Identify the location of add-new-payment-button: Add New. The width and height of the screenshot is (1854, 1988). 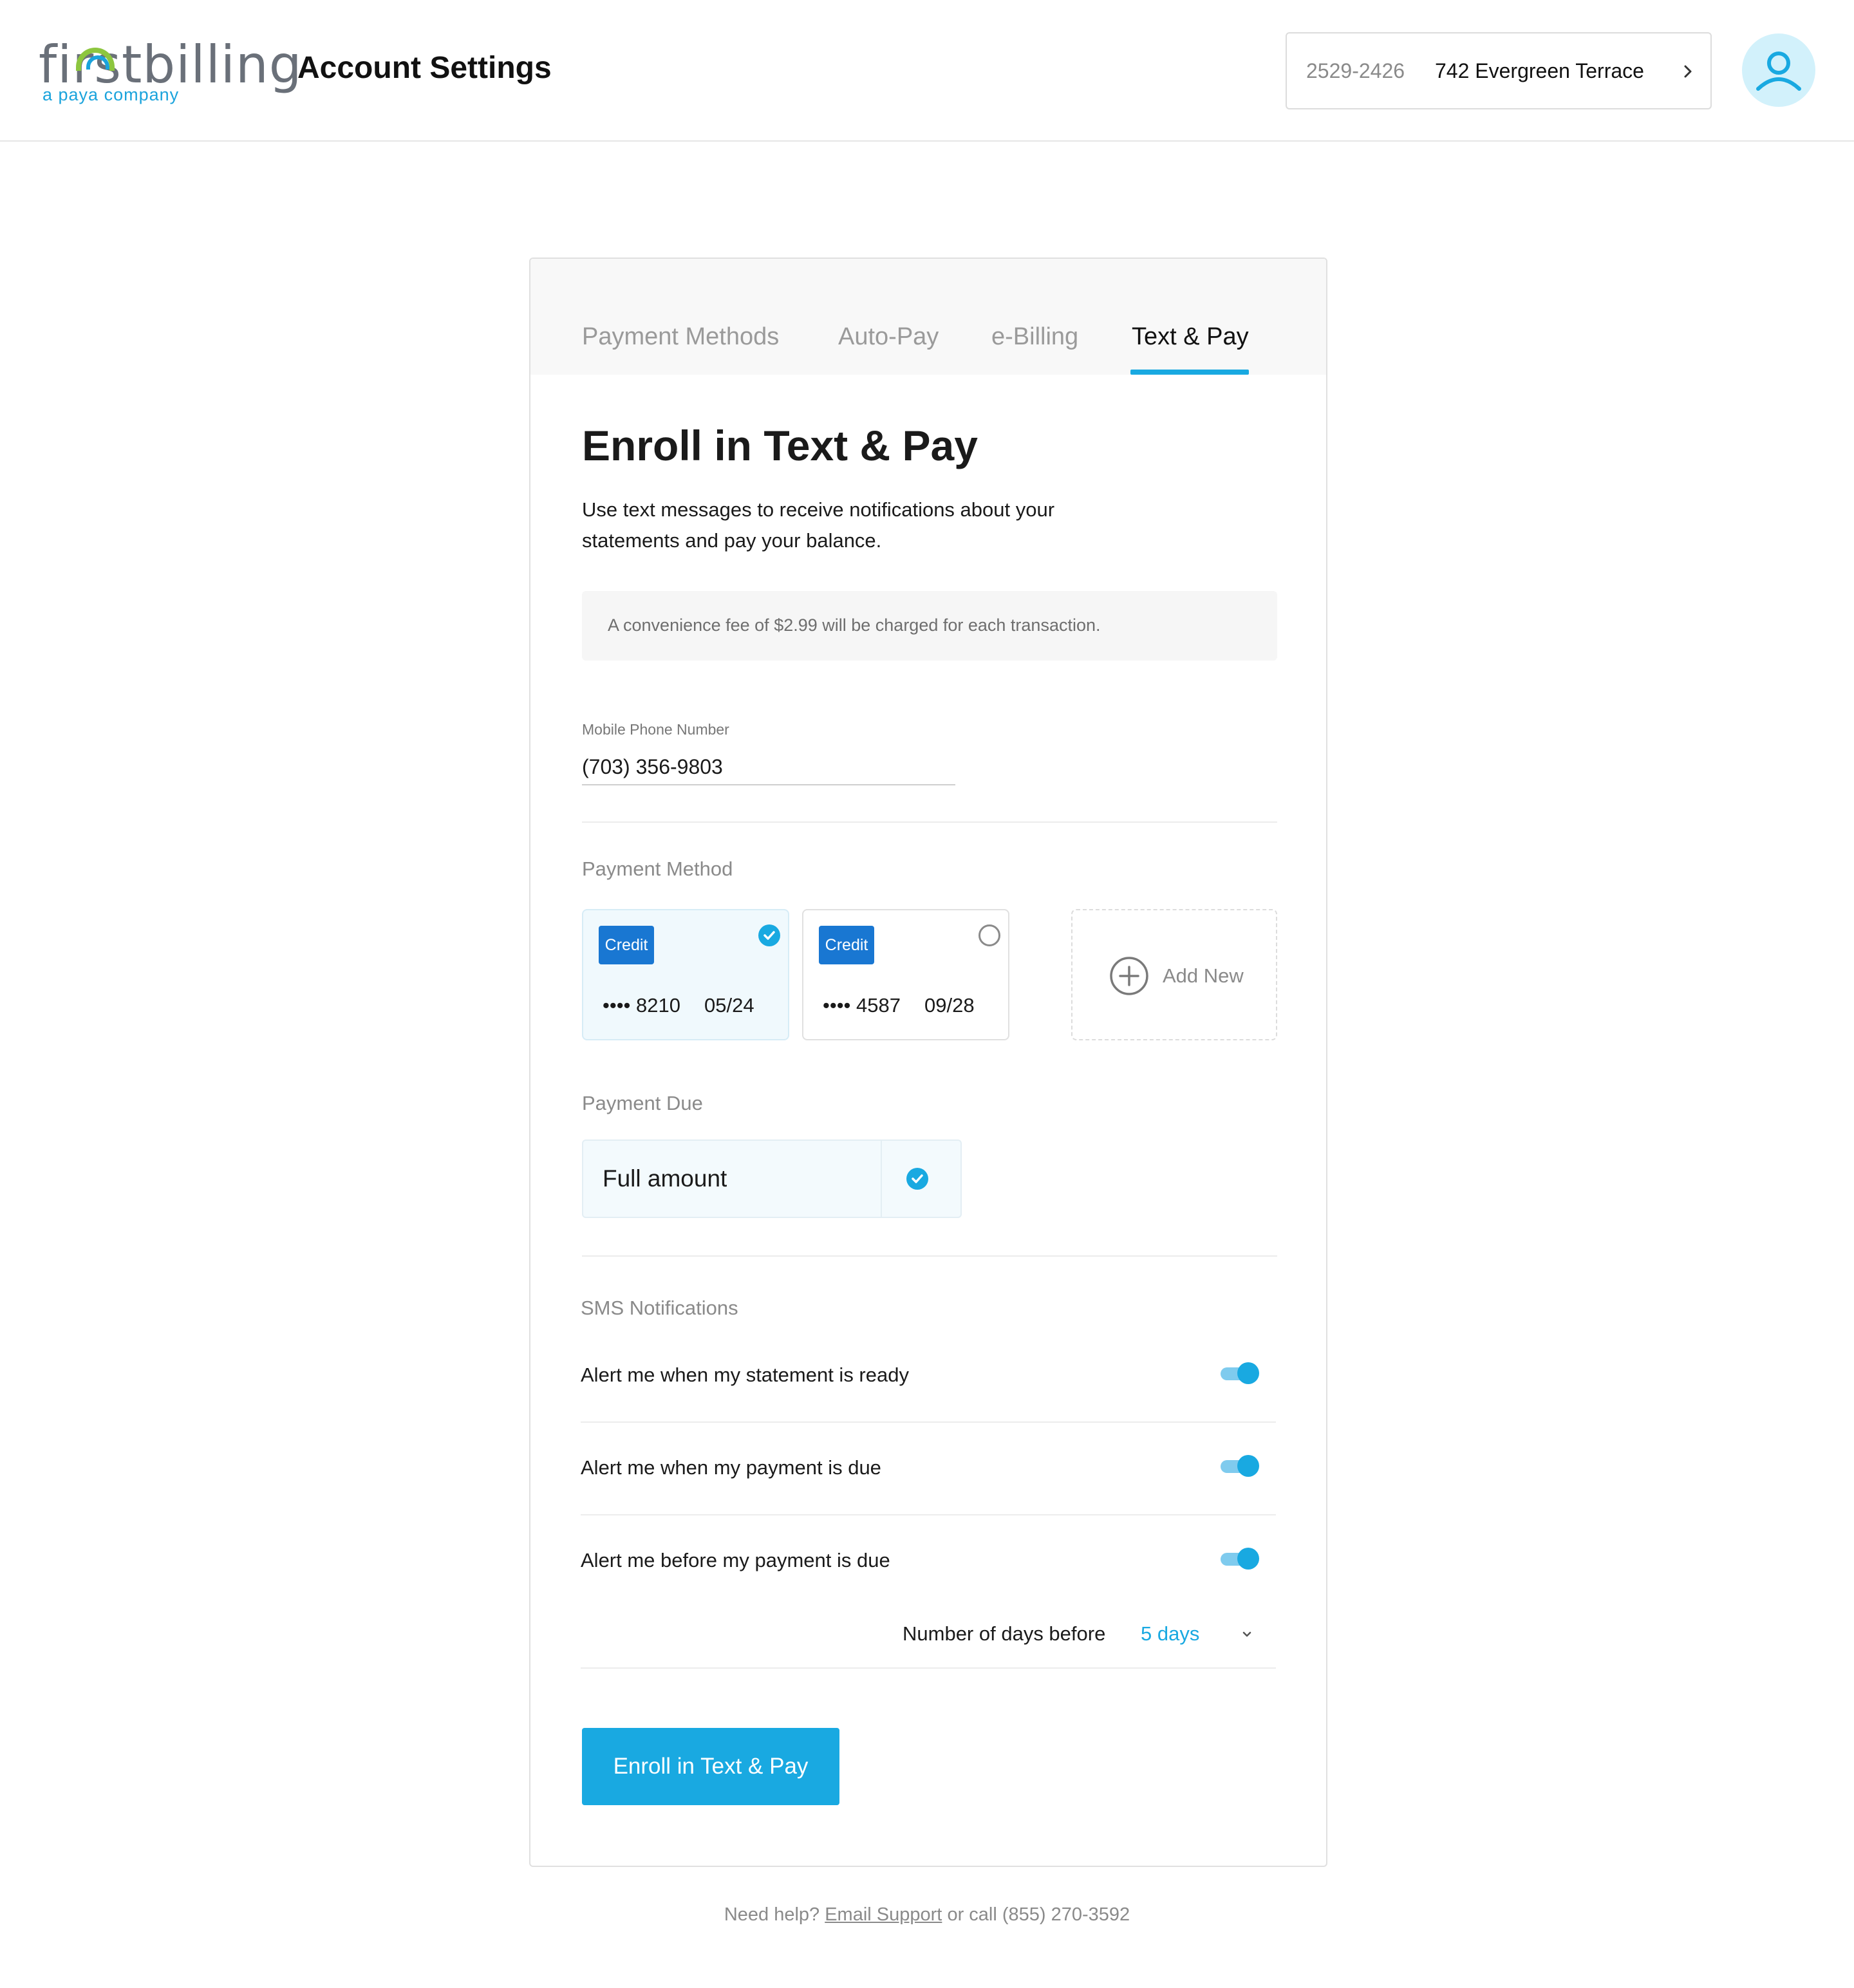
(1174, 974).